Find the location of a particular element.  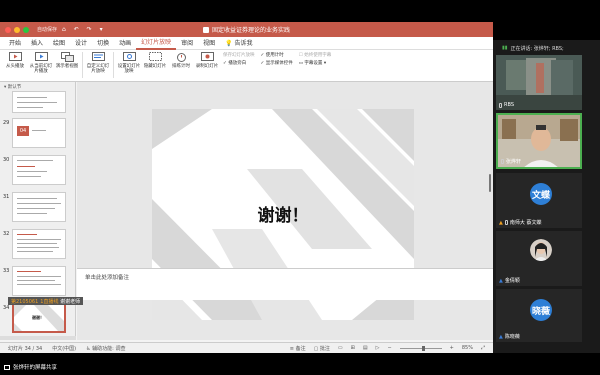

slide-number: 32 is located at coordinates (6, 234).